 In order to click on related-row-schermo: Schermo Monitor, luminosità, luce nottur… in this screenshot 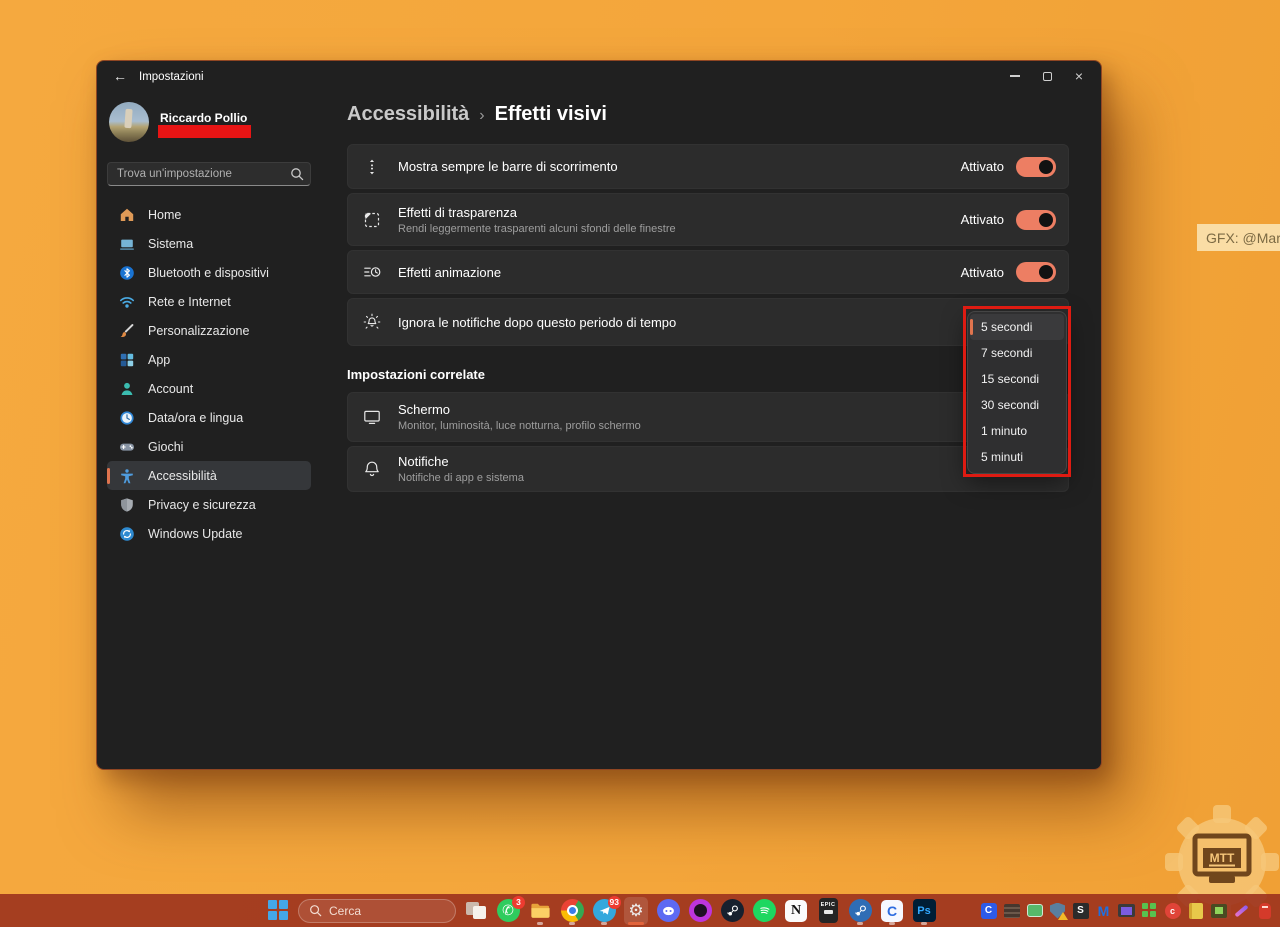, I will do `click(708, 417)`.